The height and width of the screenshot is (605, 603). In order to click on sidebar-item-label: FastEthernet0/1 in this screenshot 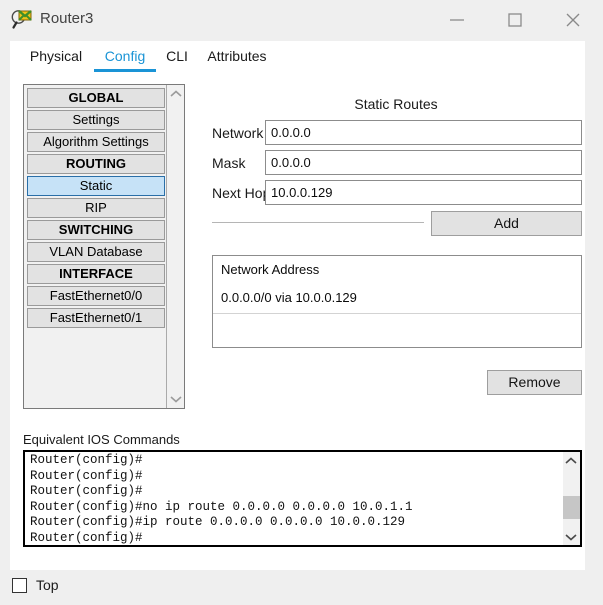, I will do `click(96, 317)`.